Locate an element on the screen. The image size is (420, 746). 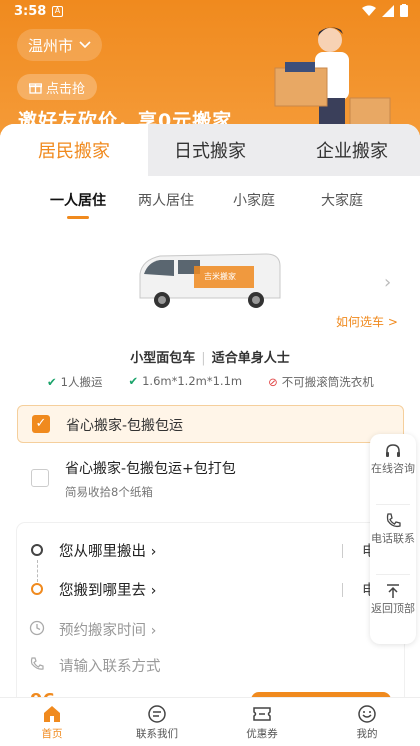
option-packing-sub: 简易收拾8个纸箱 is located at coordinates (109, 492).